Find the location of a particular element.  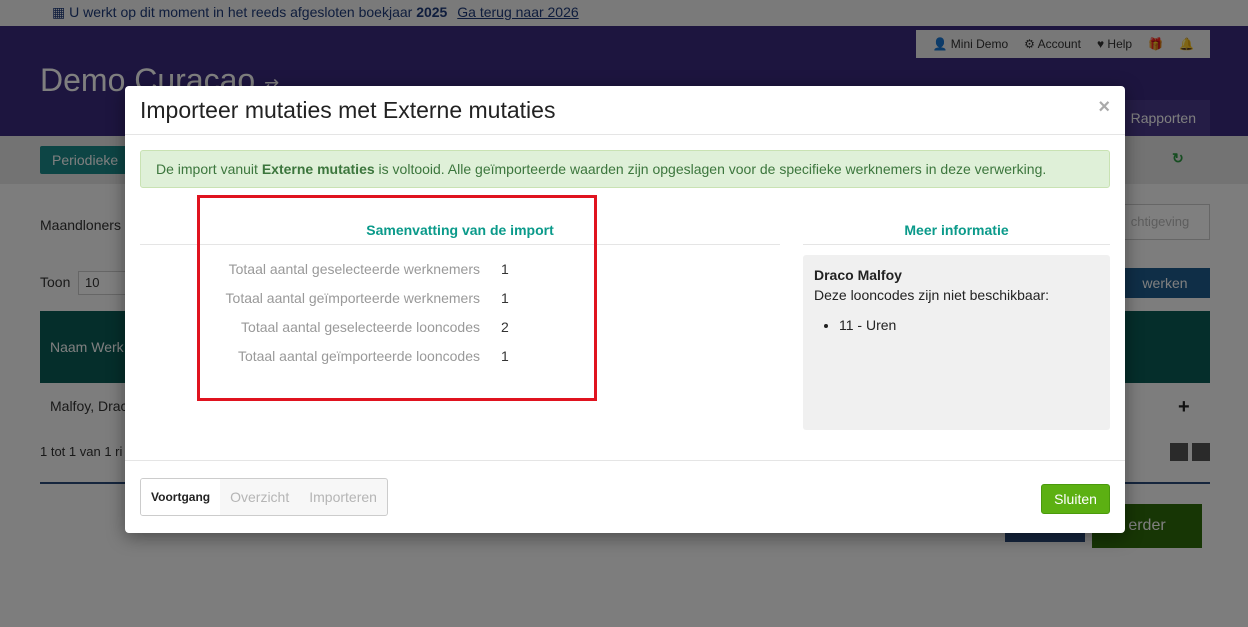

close-icon: × is located at coordinates (1104, 107).